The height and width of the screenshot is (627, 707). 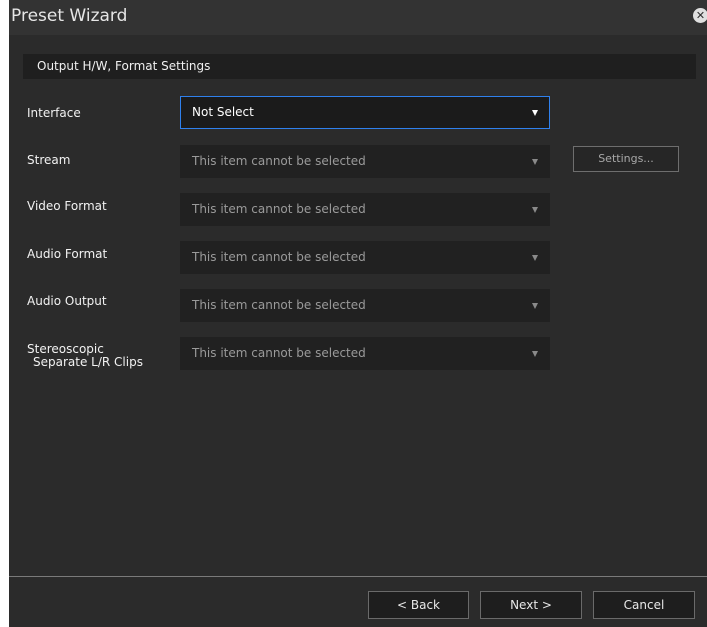 What do you see at coordinates (358, 17) in the screenshot?
I see `title-bar: Preset Wizard ✕` at bounding box center [358, 17].